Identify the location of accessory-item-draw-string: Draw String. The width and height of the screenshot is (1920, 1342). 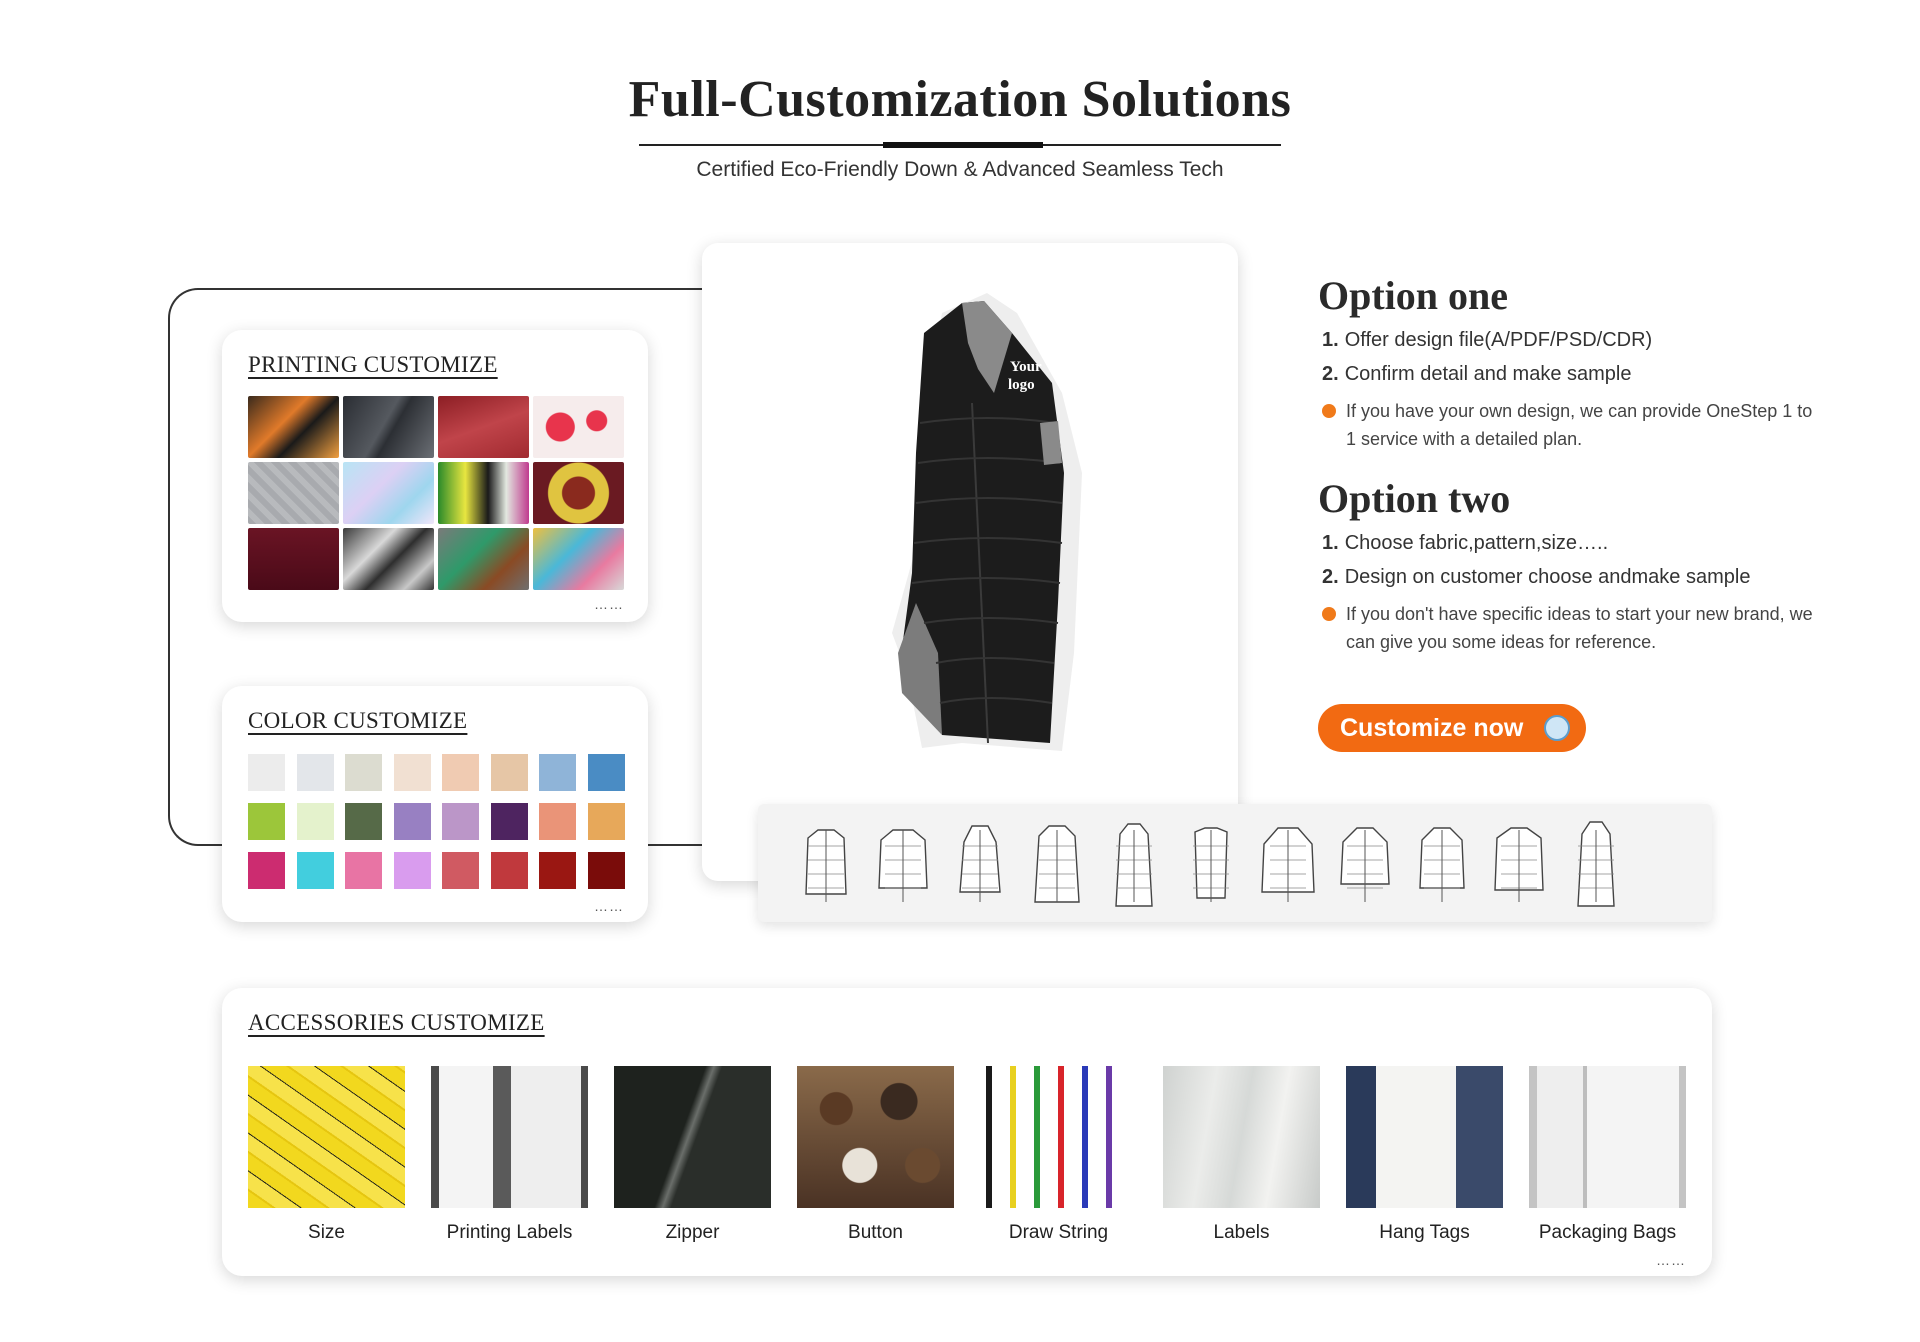
(1058, 1155).